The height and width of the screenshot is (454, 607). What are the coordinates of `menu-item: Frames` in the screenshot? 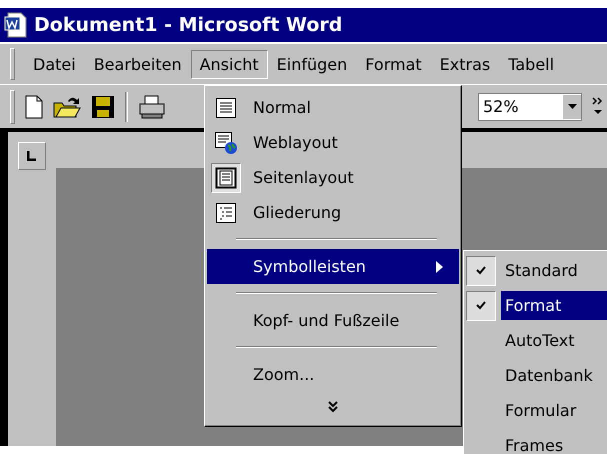 It's located at (554, 442).